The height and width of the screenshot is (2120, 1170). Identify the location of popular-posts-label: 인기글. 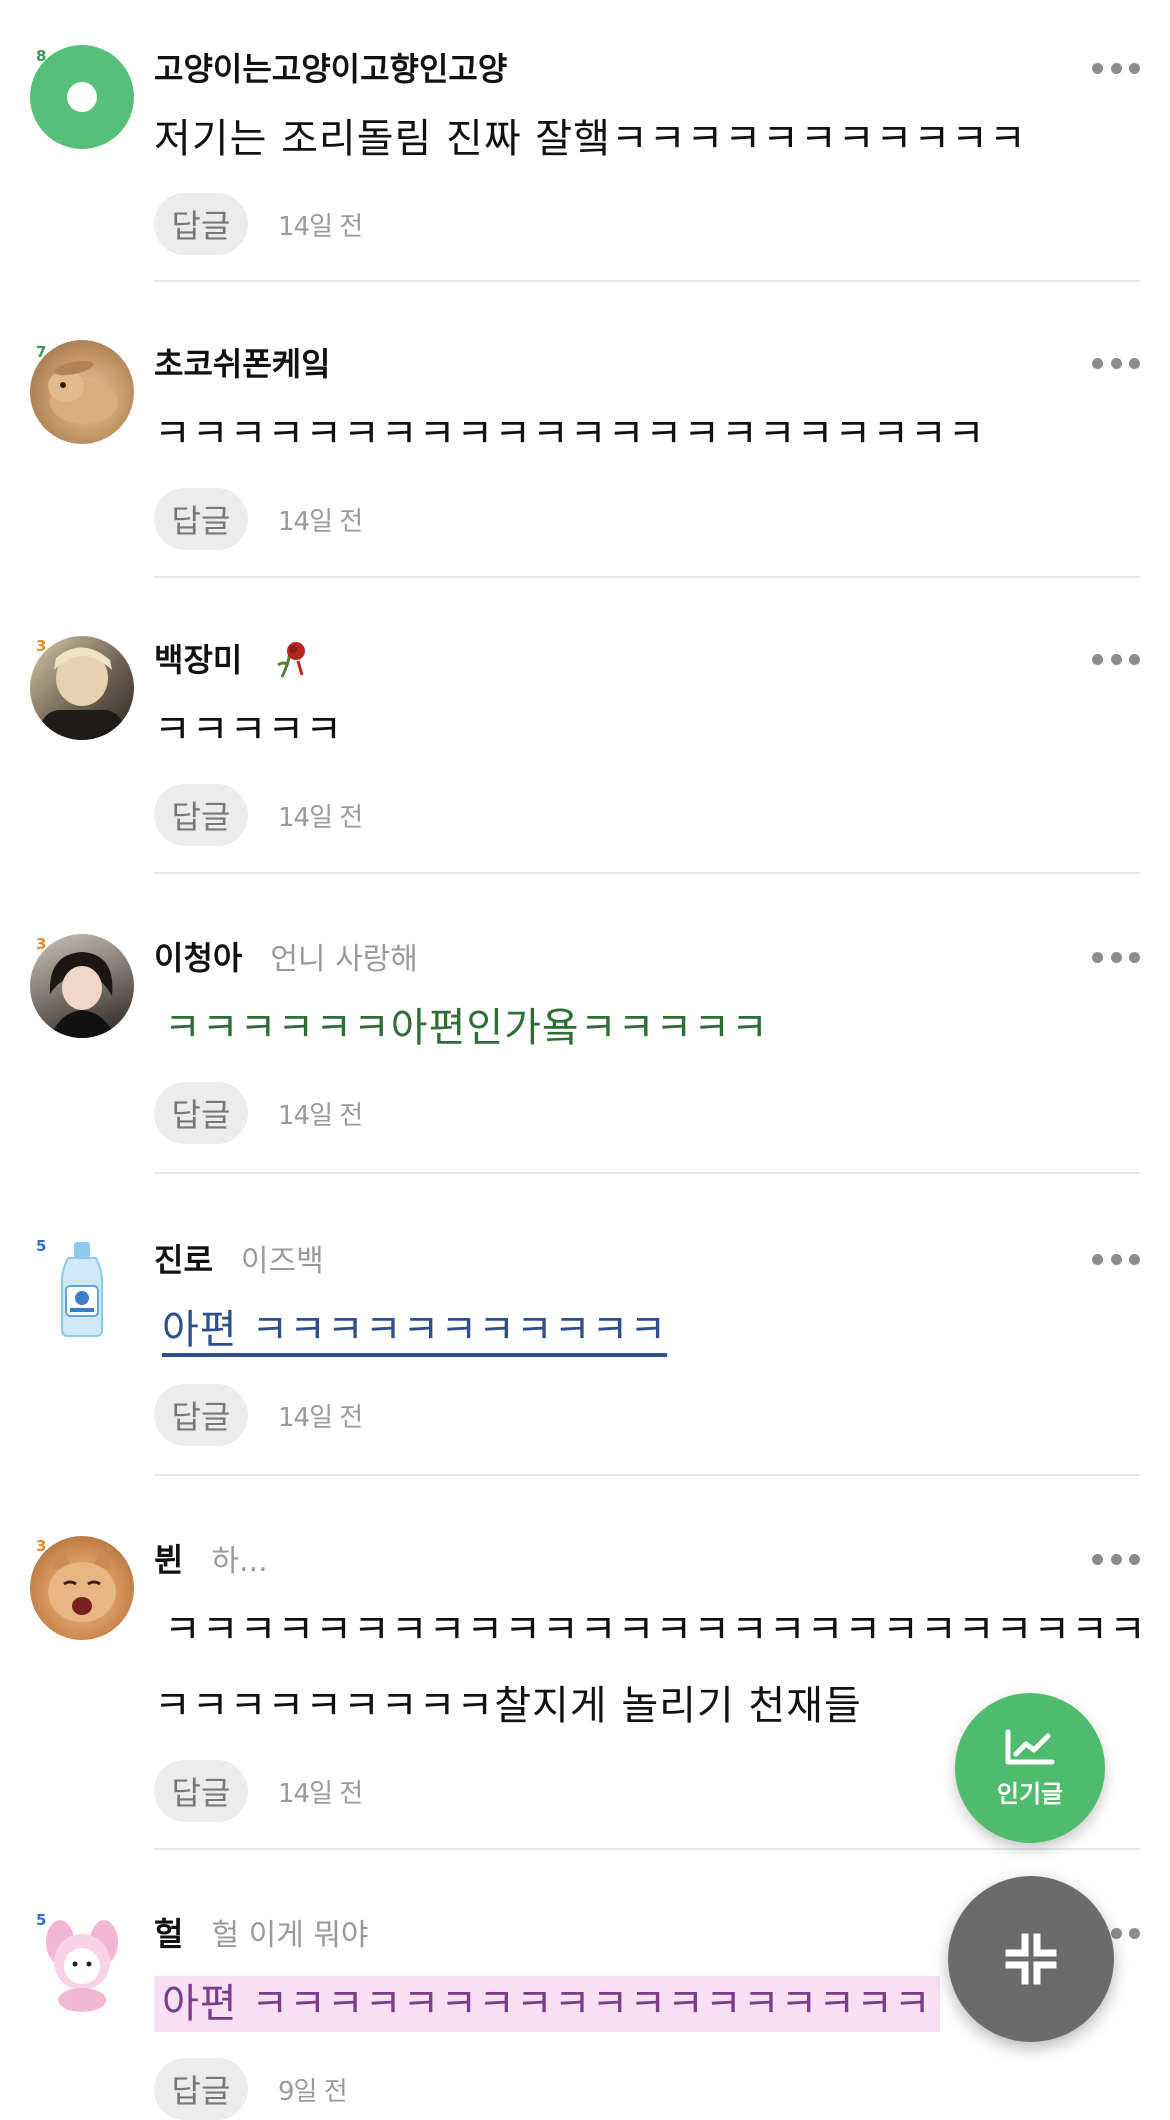
(1030, 1793).